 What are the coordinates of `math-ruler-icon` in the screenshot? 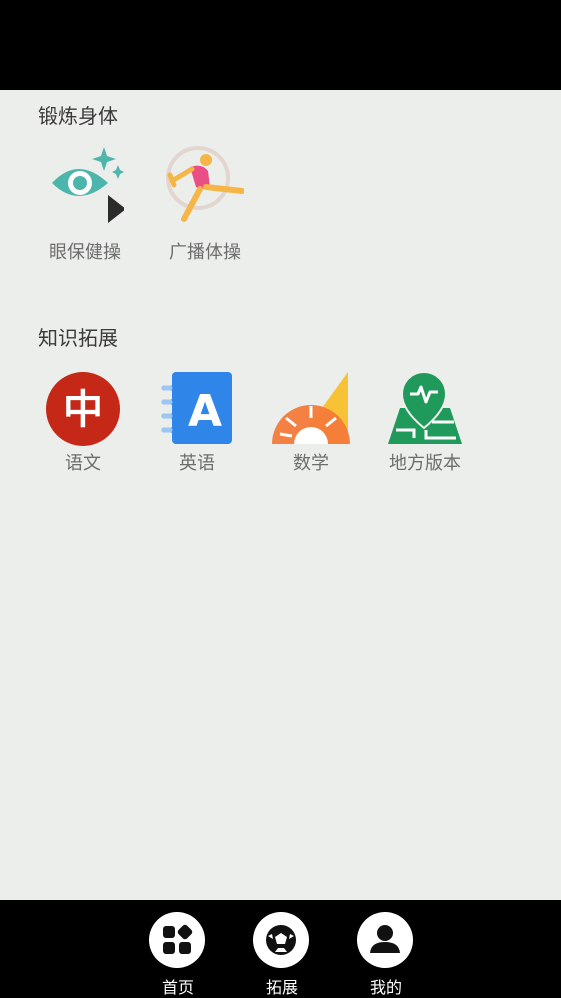 It's located at (311, 411).